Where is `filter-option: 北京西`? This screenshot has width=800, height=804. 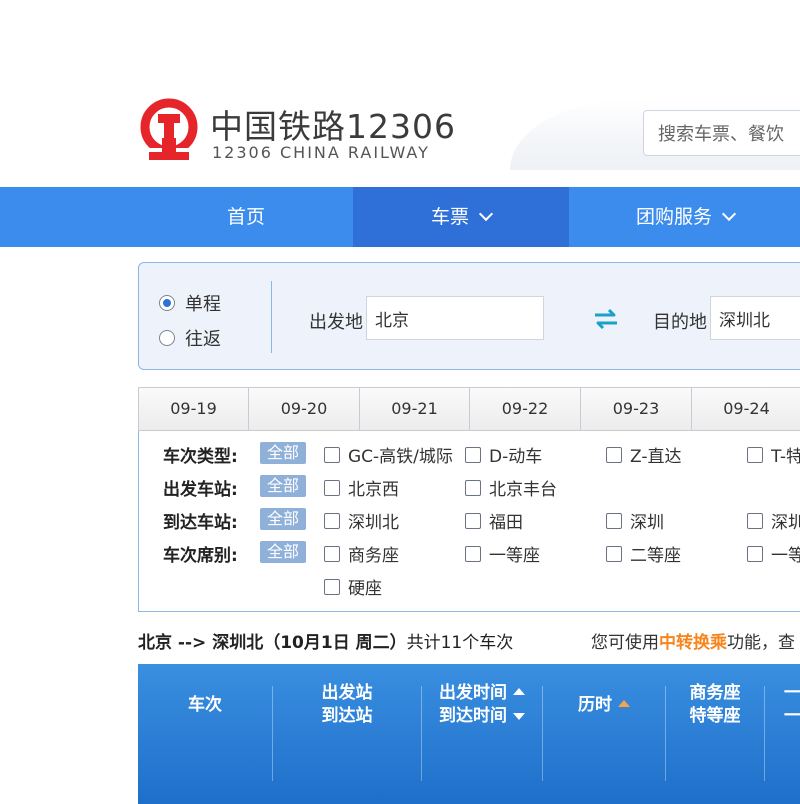 filter-option: 北京西 is located at coordinates (361, 487).